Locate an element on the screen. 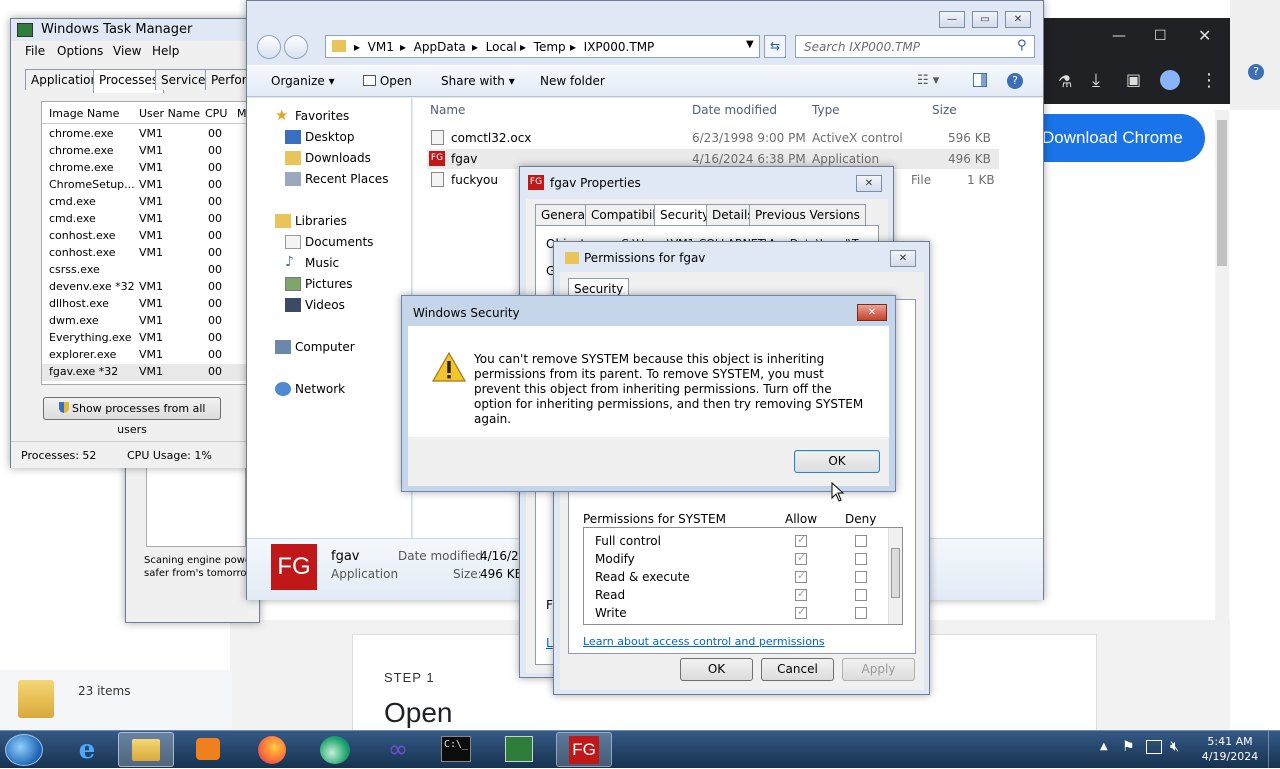 The image size is (1280, 769). process-row: ChromeSetup... VM1 00 is located at coordinates (146, 185).